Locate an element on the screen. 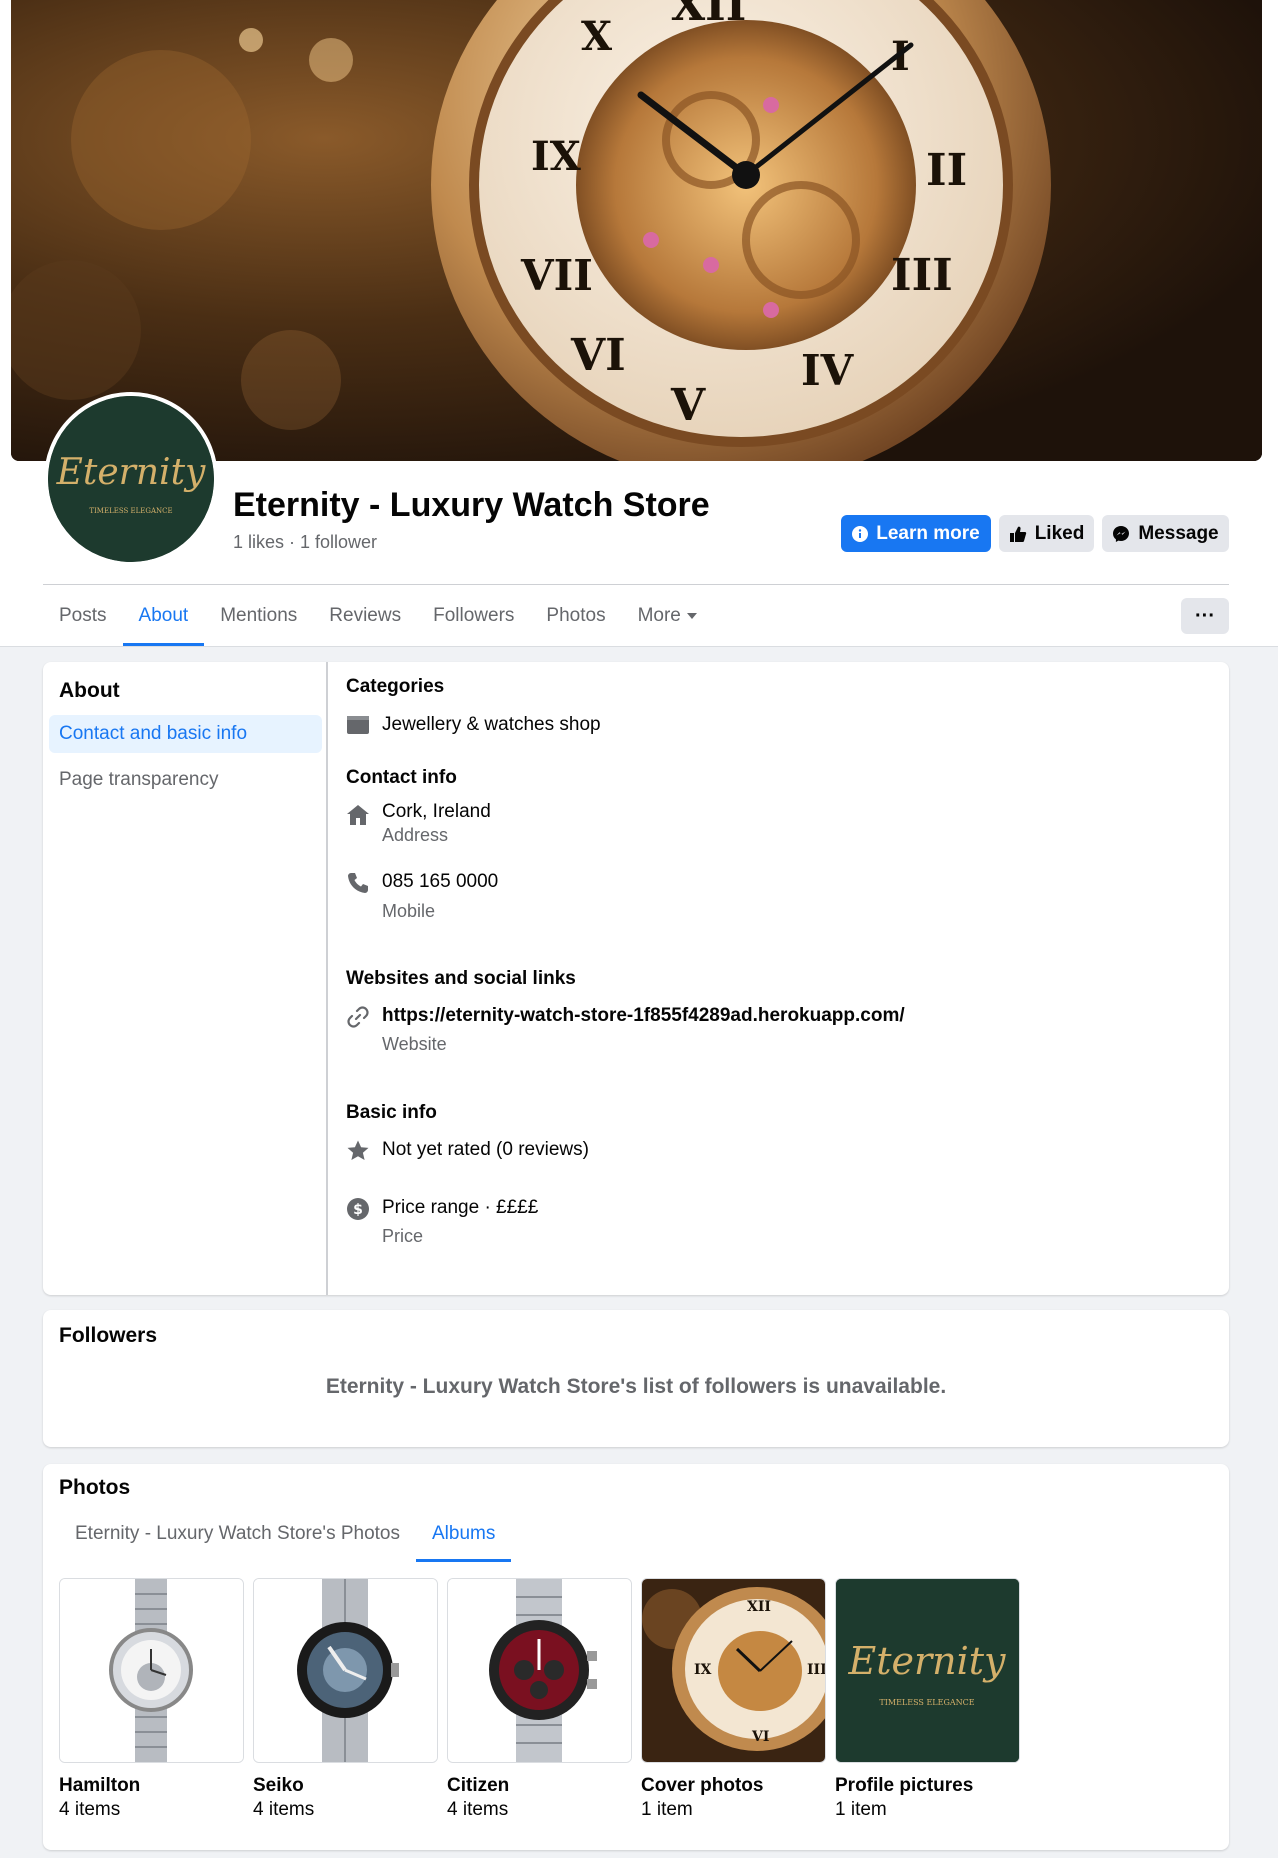 The height and width of the screenshot is (1858, 1278). address-value: Cork, Ireland is located at coordinates (436, 811).